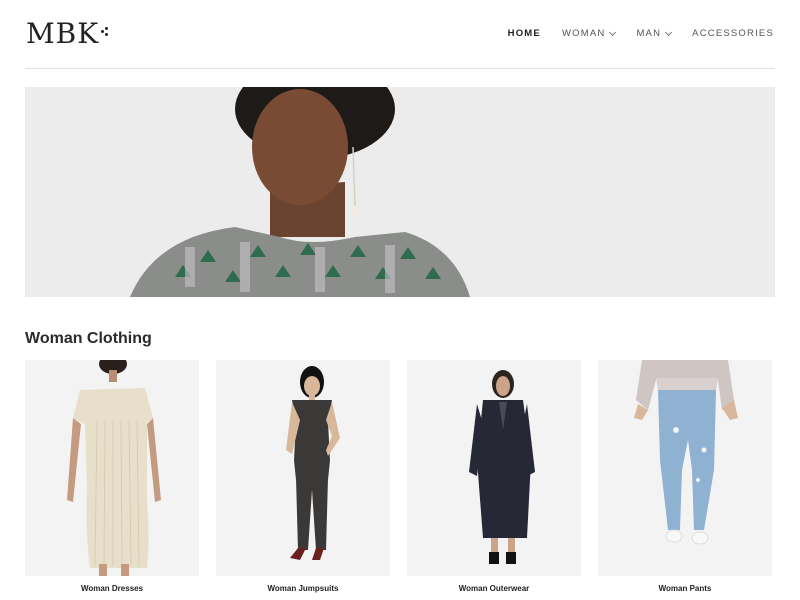 The image size is (800, 600). I want to click on header-divider, so click(400, 68).